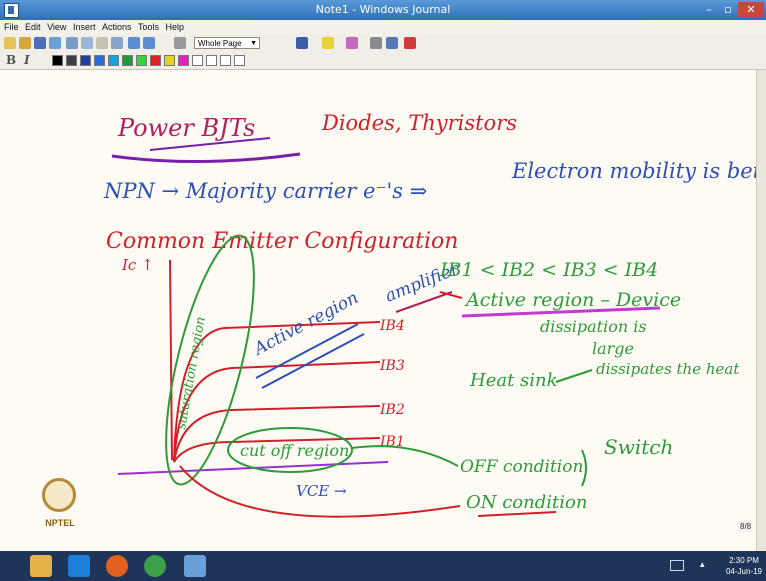 This screenshot has width=766, height=581. What do you see at coordinates (521, 467) in the screenshot?
I see `off-condition-text: OFF condition` at bounding box center [521, 467].